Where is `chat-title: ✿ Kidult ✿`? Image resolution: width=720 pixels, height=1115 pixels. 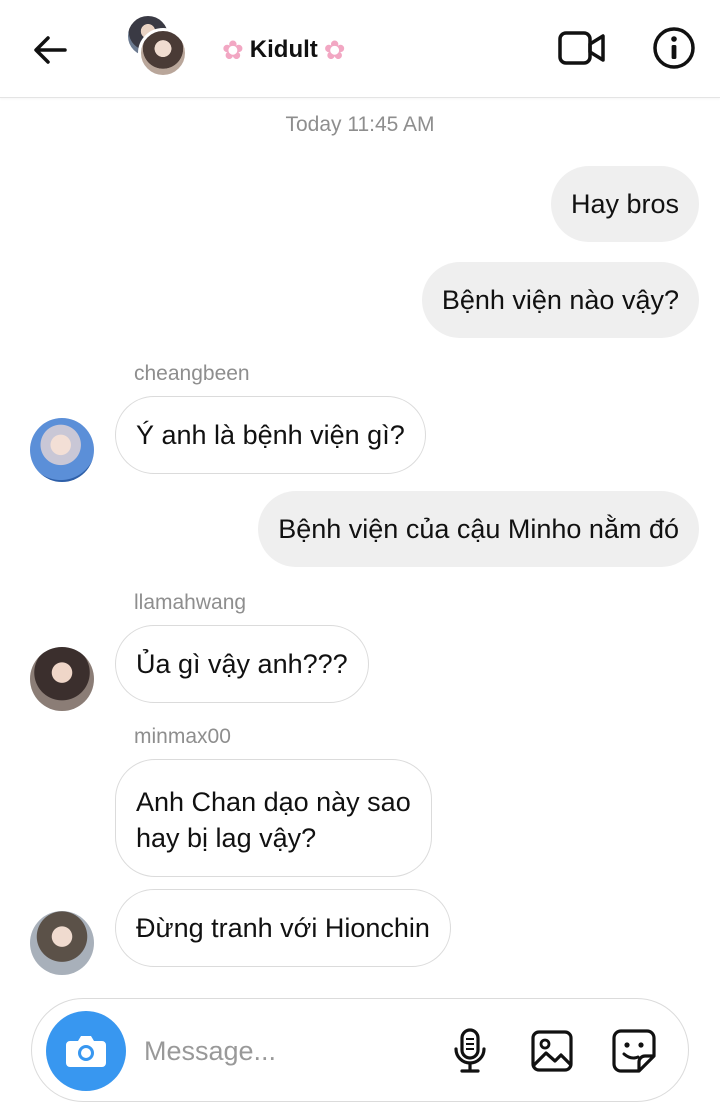 chat-title: ✿ Kidult ✿ is located at coordinates (284, 50).